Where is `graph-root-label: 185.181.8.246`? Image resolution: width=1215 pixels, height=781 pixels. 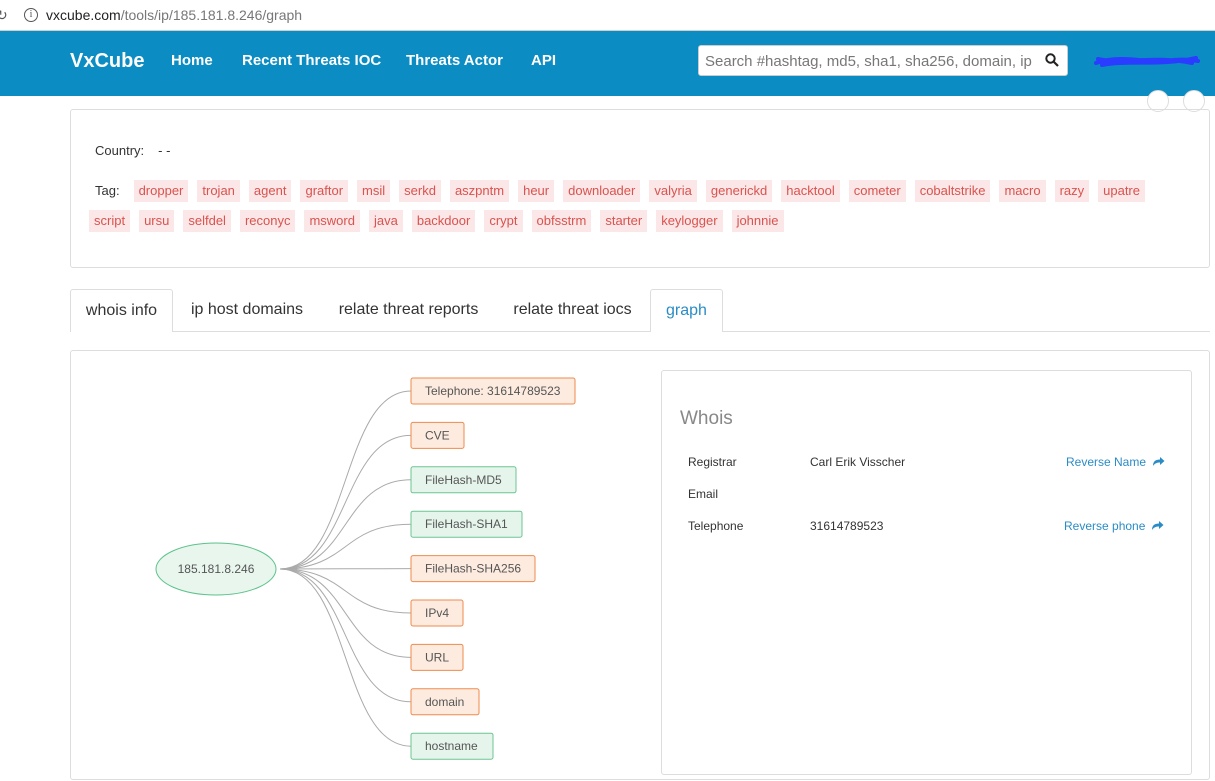 graph-root-label: 185.181.8.246 is located at coordinates (216, 569).